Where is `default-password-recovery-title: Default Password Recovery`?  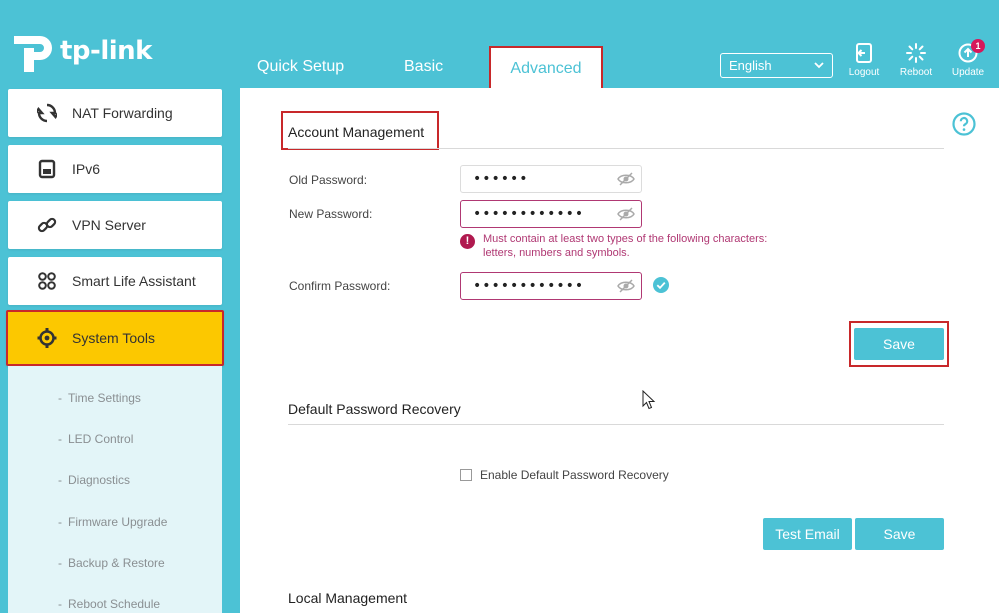 default-password-recovery-title: Default Password Recovery is located at coordinates (374, 409).